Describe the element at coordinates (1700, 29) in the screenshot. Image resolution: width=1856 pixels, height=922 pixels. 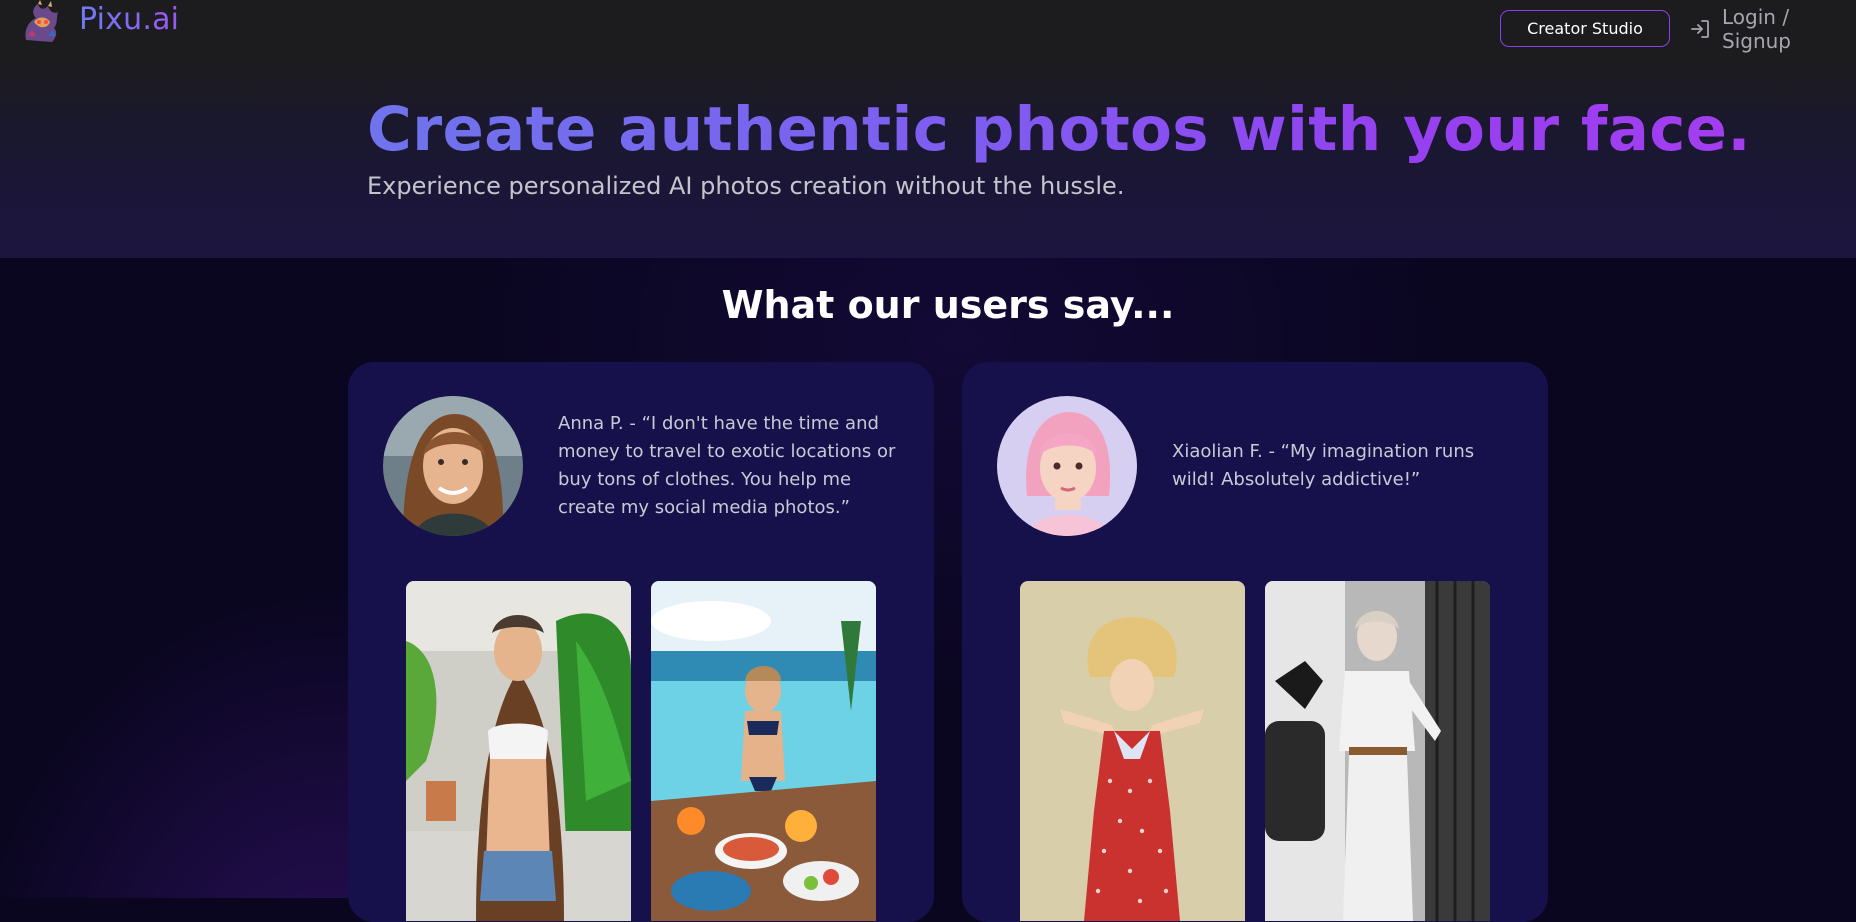
I see `sign-in-icon` at that location.